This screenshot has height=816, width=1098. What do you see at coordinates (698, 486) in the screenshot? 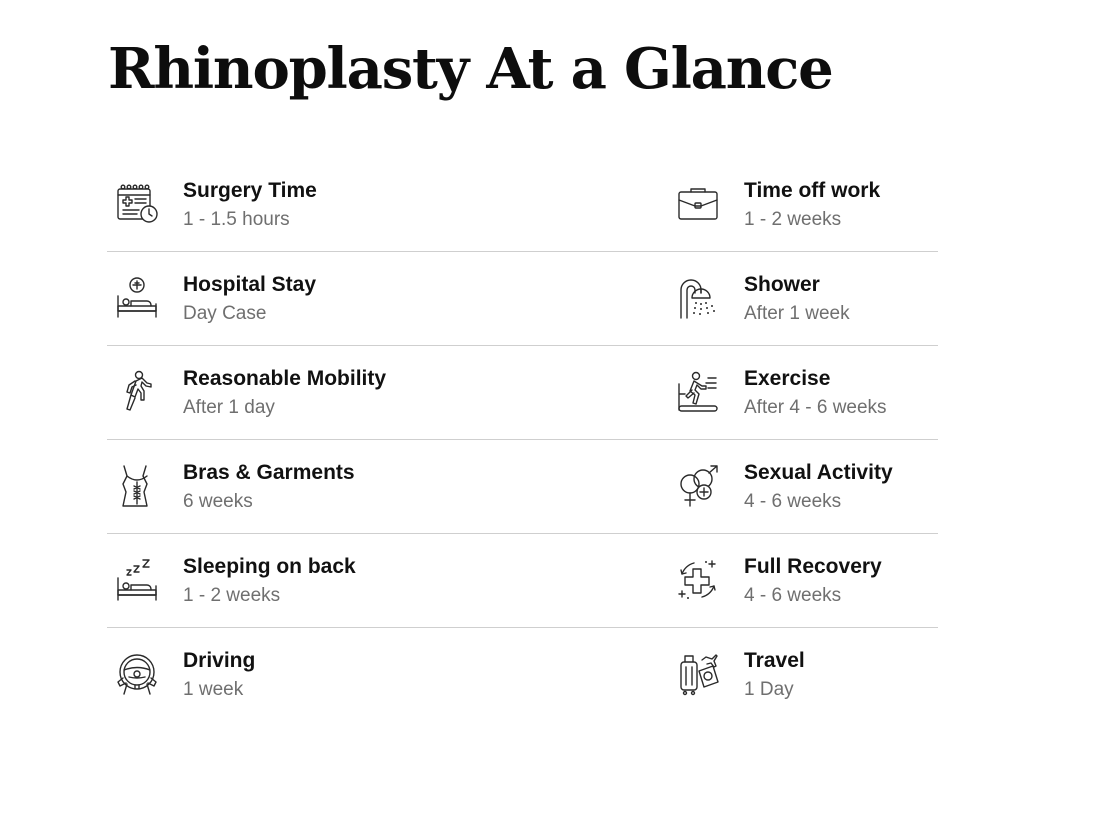
I see `gender-symbols-icon` at bounding box center [698, 486].